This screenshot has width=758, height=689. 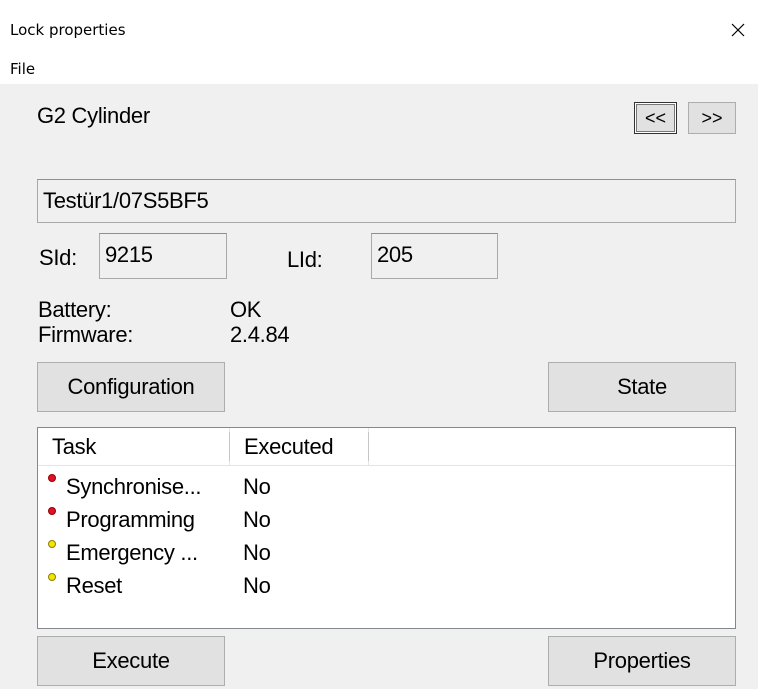 I want to click on column-header-executed-label: Executed, so click(x=289, y=446).